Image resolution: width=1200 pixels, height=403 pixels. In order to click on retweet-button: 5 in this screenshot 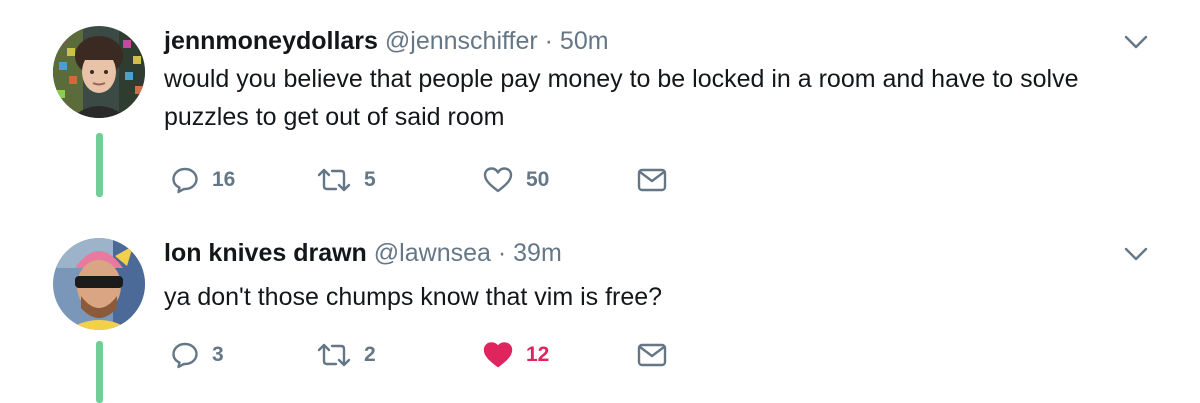, I will do `click(346, 180)`.